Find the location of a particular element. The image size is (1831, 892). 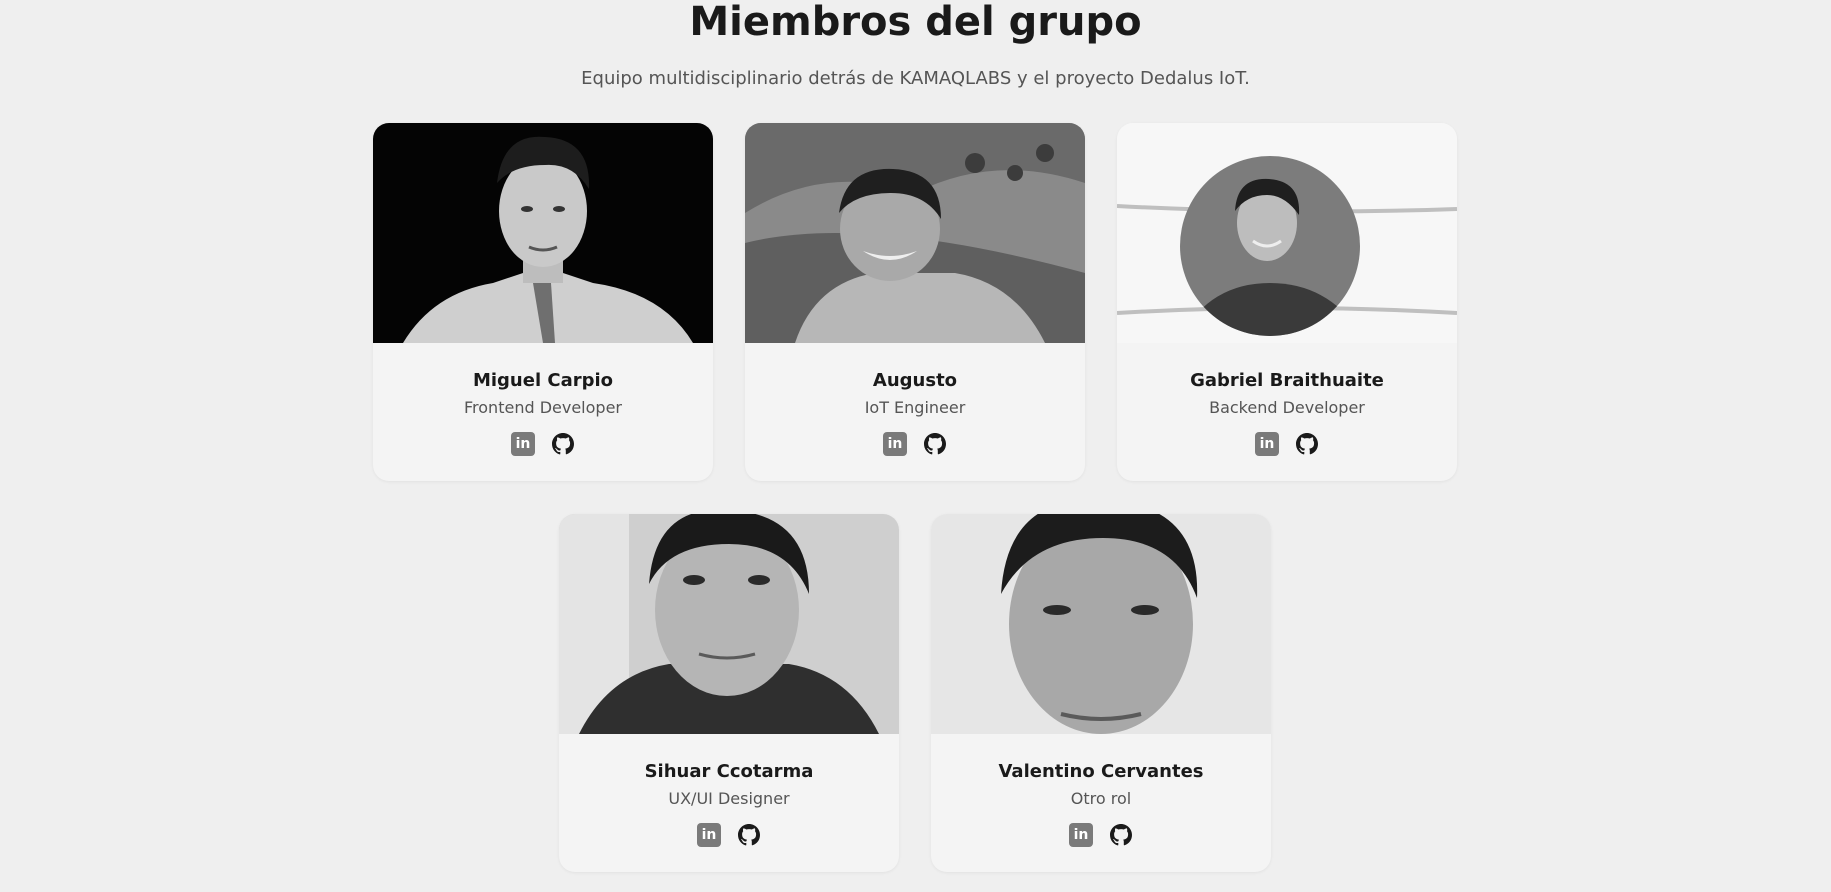

member-role: Frontend Developer is located at coordinates (543, 407).